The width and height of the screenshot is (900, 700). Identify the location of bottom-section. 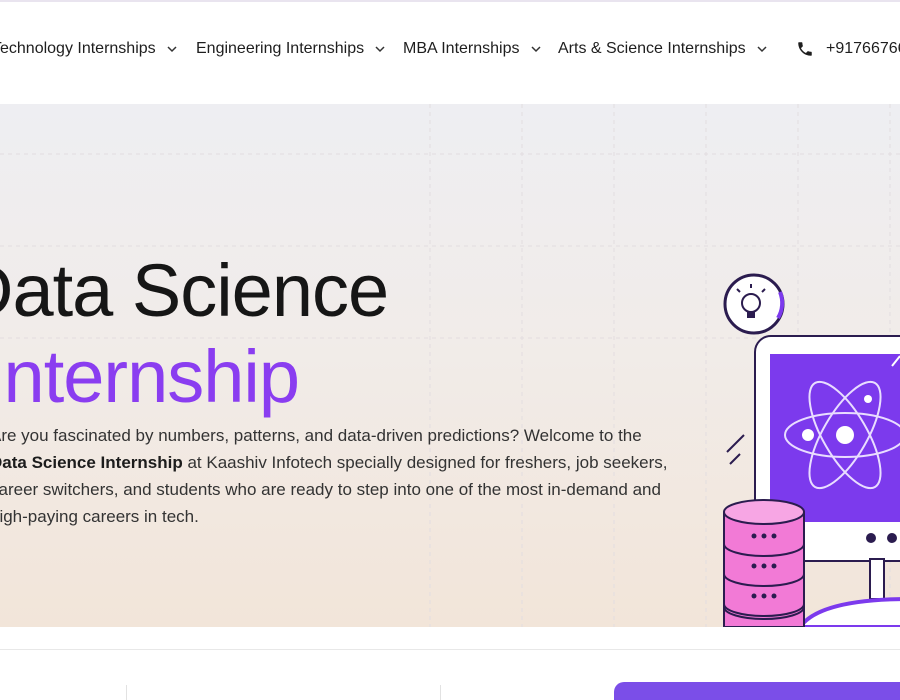
(450, 663).